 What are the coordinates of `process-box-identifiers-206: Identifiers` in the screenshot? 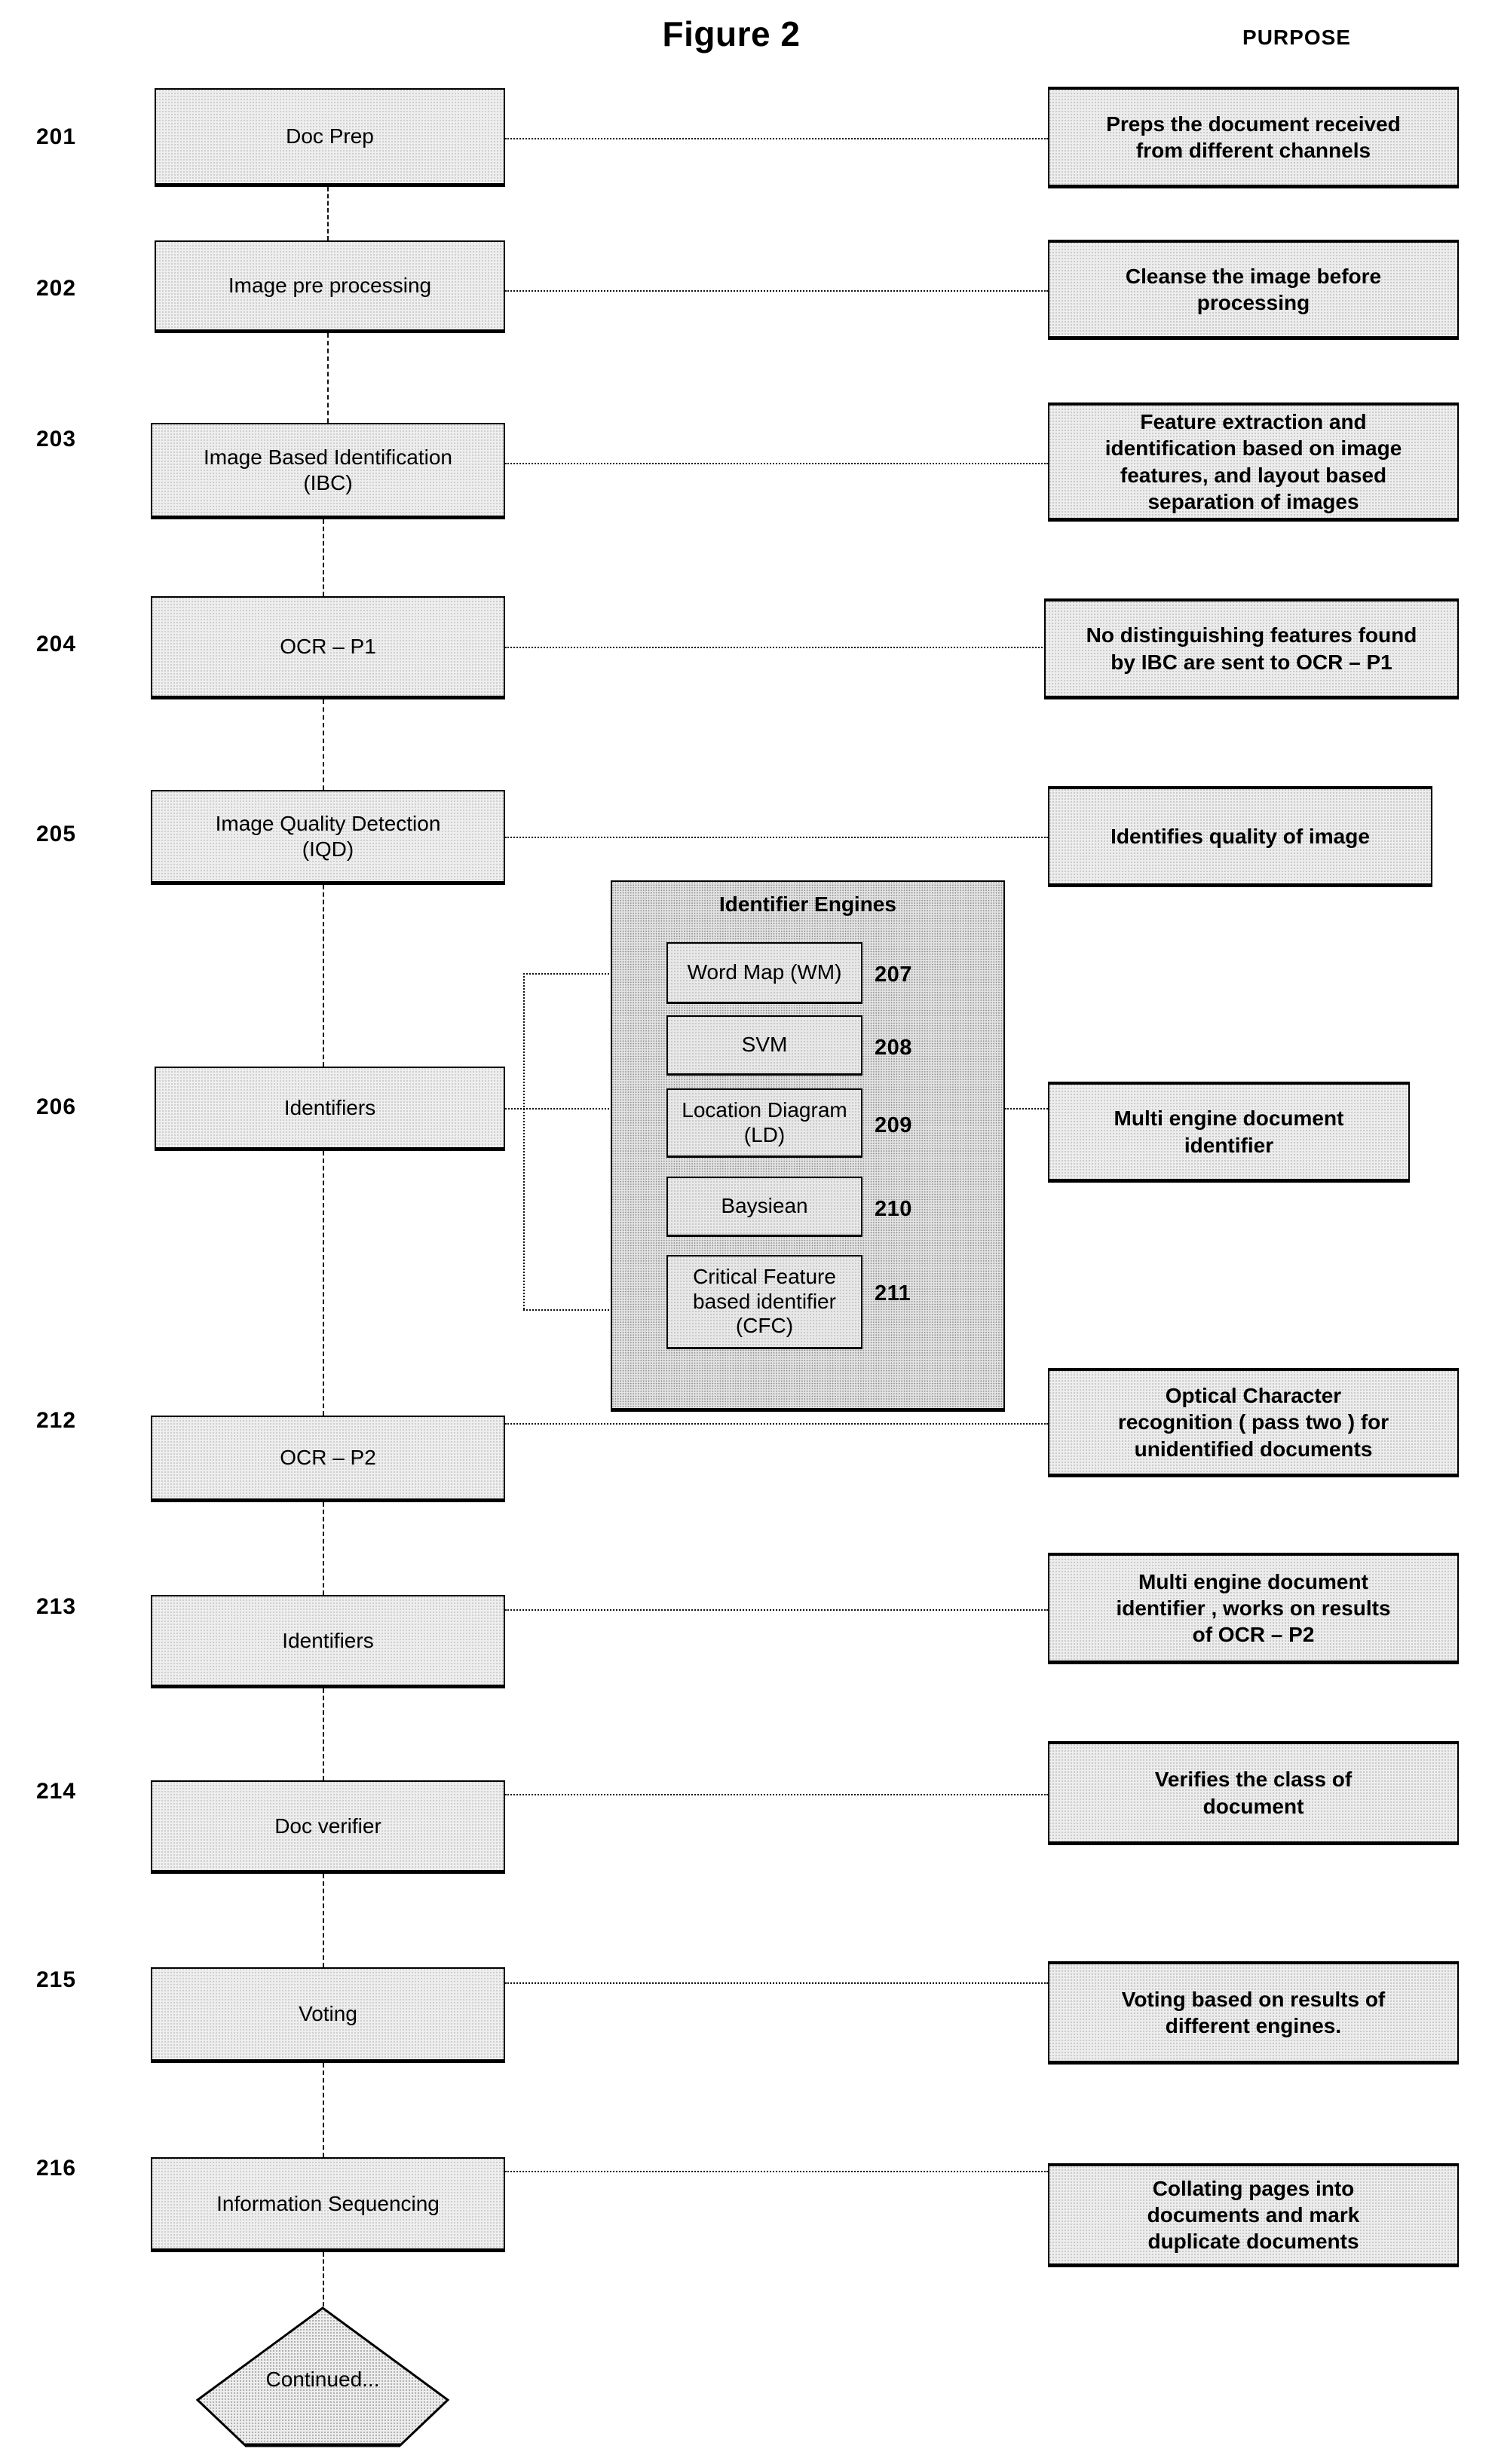 It's located at (330, 1109).